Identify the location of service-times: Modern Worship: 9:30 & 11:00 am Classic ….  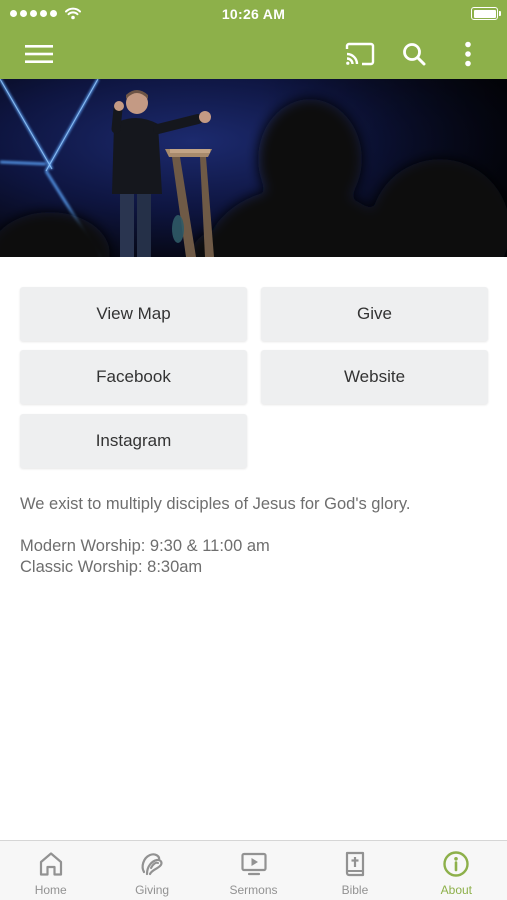
(145, 556).